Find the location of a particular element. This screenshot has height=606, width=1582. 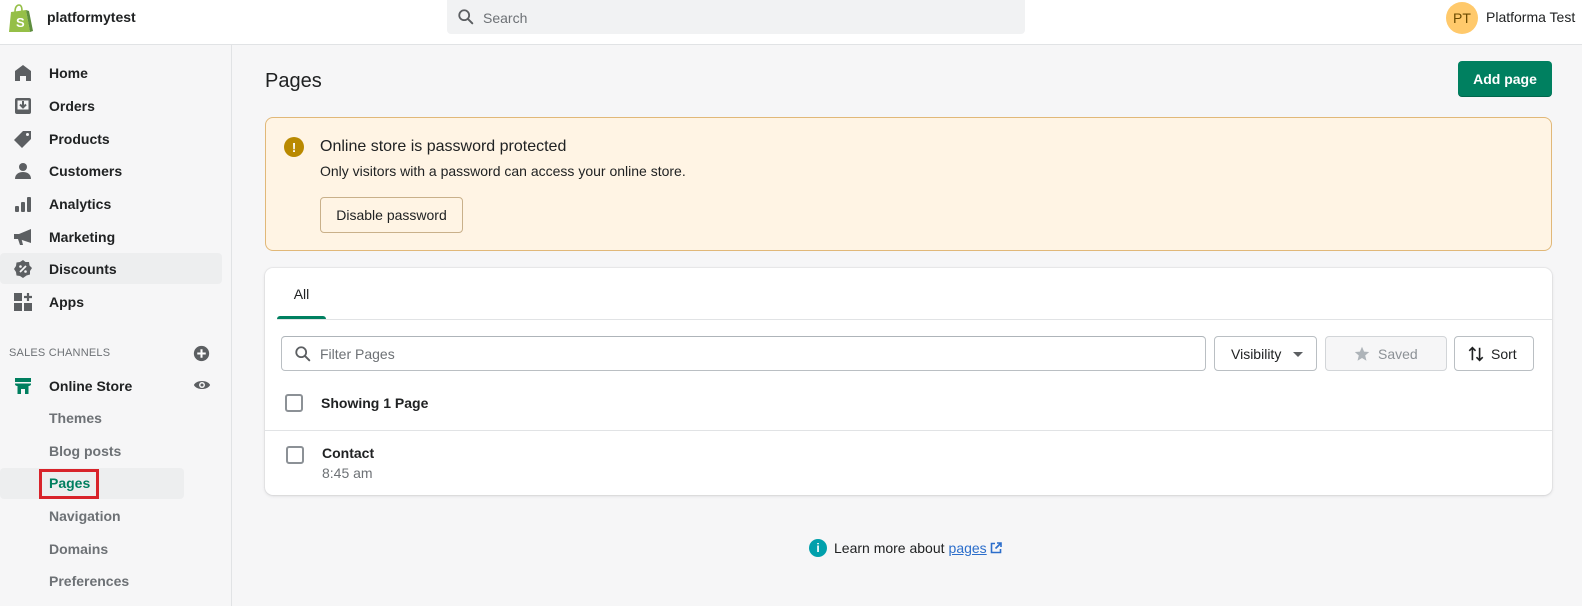

sidebar-item-customers: Customers is located at coordinates (111, 170).